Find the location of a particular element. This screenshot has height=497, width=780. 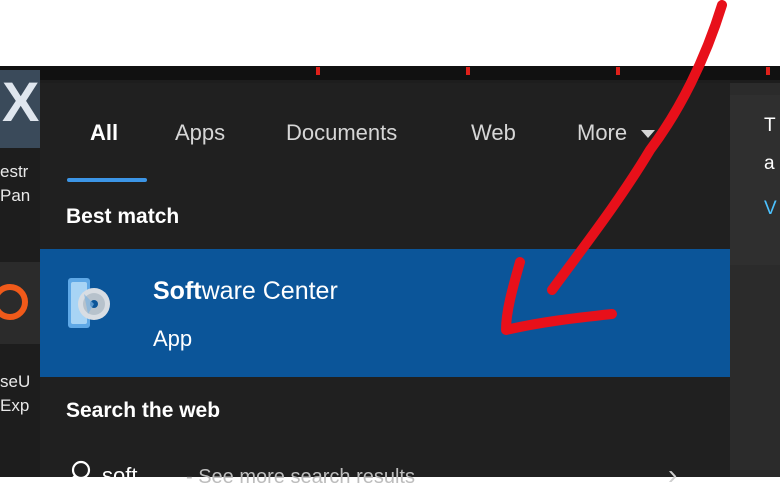

search-query-text: soft is located at coordinates (120, 475).